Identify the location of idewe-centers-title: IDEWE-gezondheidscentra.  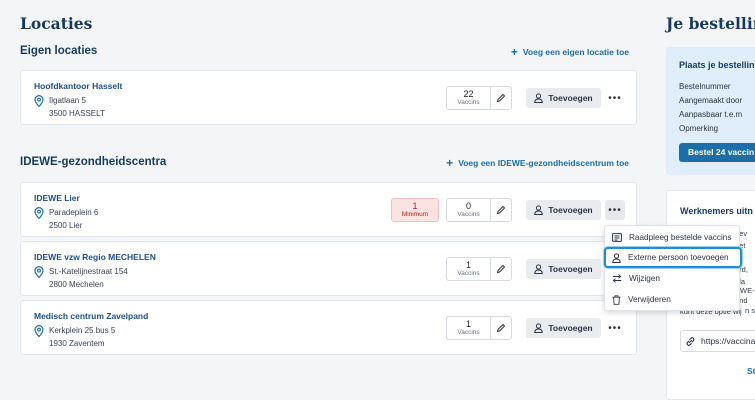
(93, 162).